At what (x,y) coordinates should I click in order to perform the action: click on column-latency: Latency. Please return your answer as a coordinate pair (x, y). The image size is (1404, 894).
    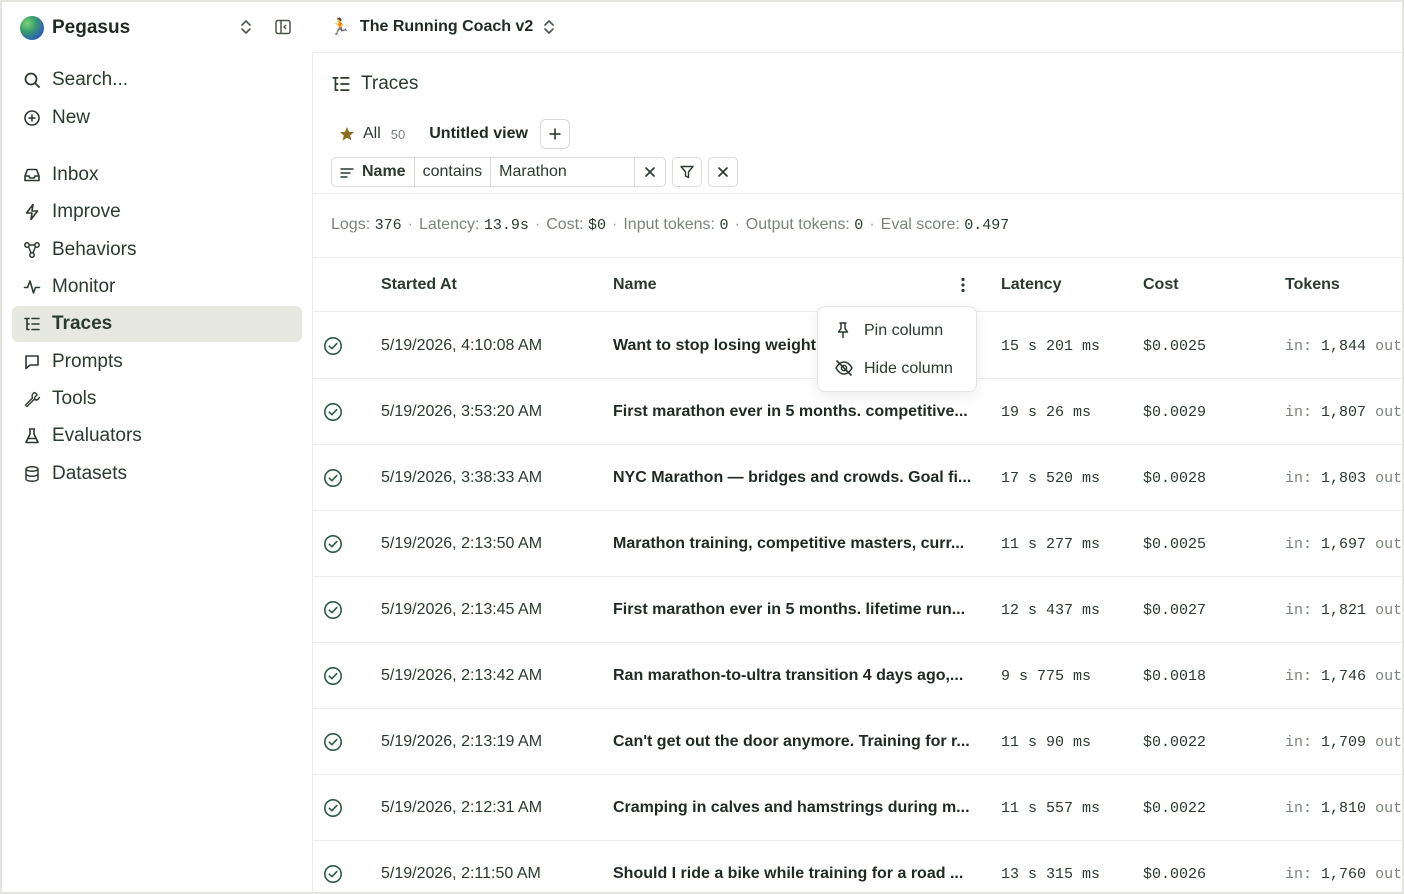
    Looking at the image, I should click on (1031, 285).